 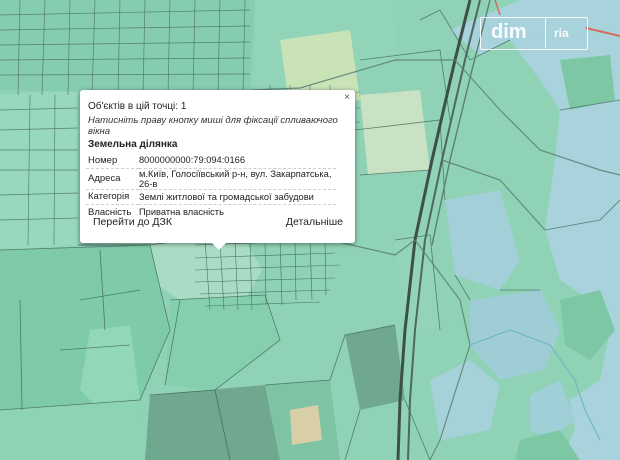 I want to click on sand-area, so click(x=306, y=425).